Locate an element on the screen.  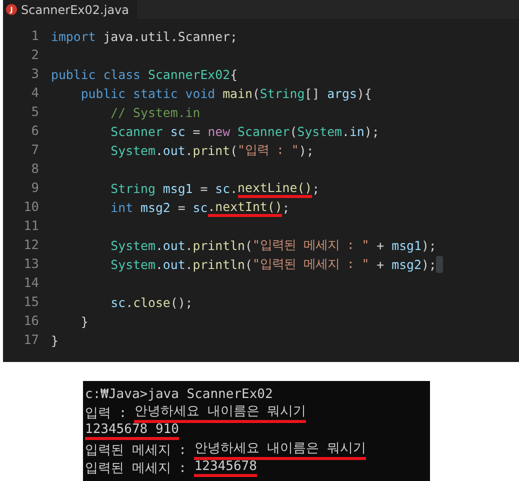
underlined-console-text: 12345678 is located at coordinates (225, 468).